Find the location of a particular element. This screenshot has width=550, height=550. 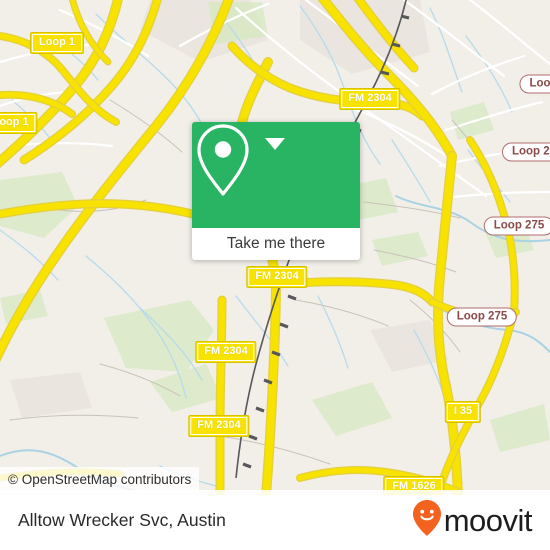

road-label-loop-1-top: Loop 1 is located at coordinates (57, 43).